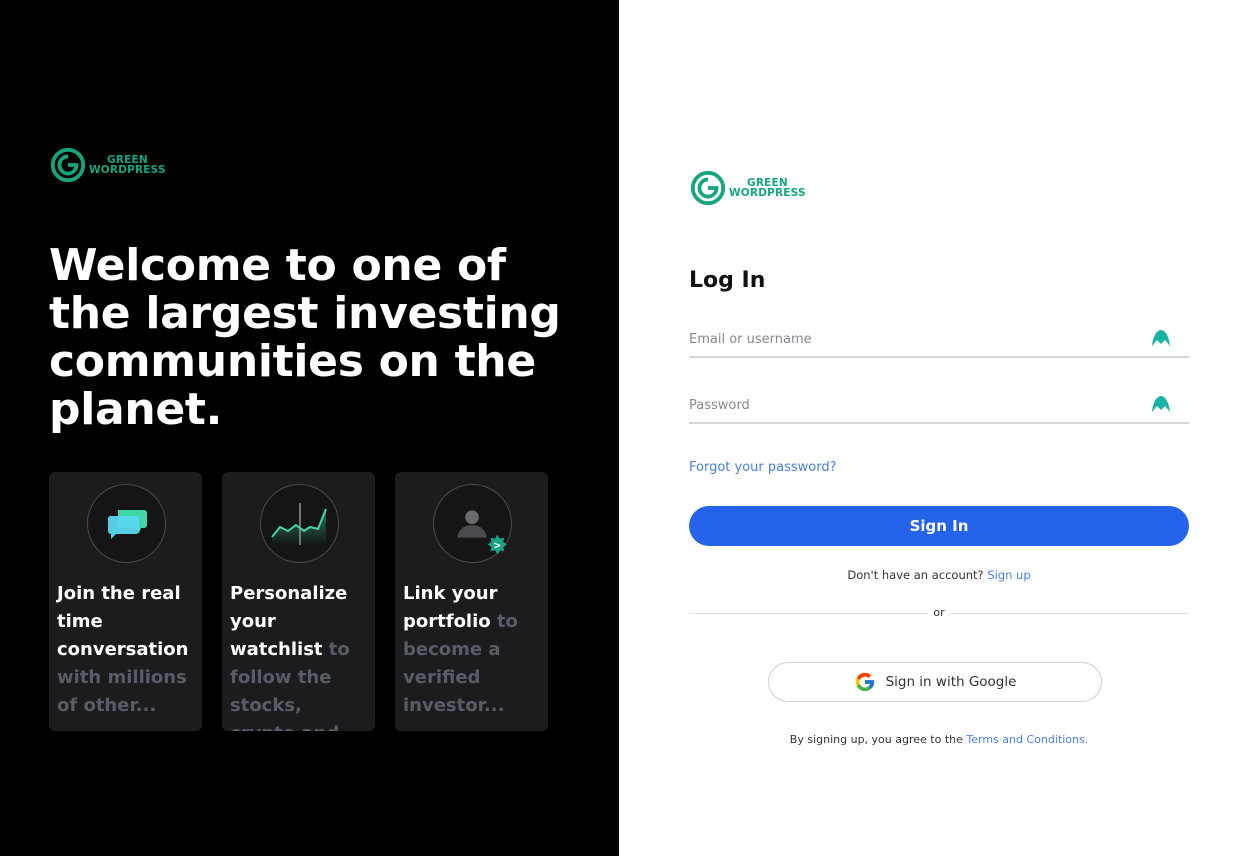 Image resolution: width=1250 pixels, height=856 pixels. What do you see at coordinates (123, 621) in the screenshot?
I see `card-highlight: Join the real time conversation` at bounding box center [123, 621].